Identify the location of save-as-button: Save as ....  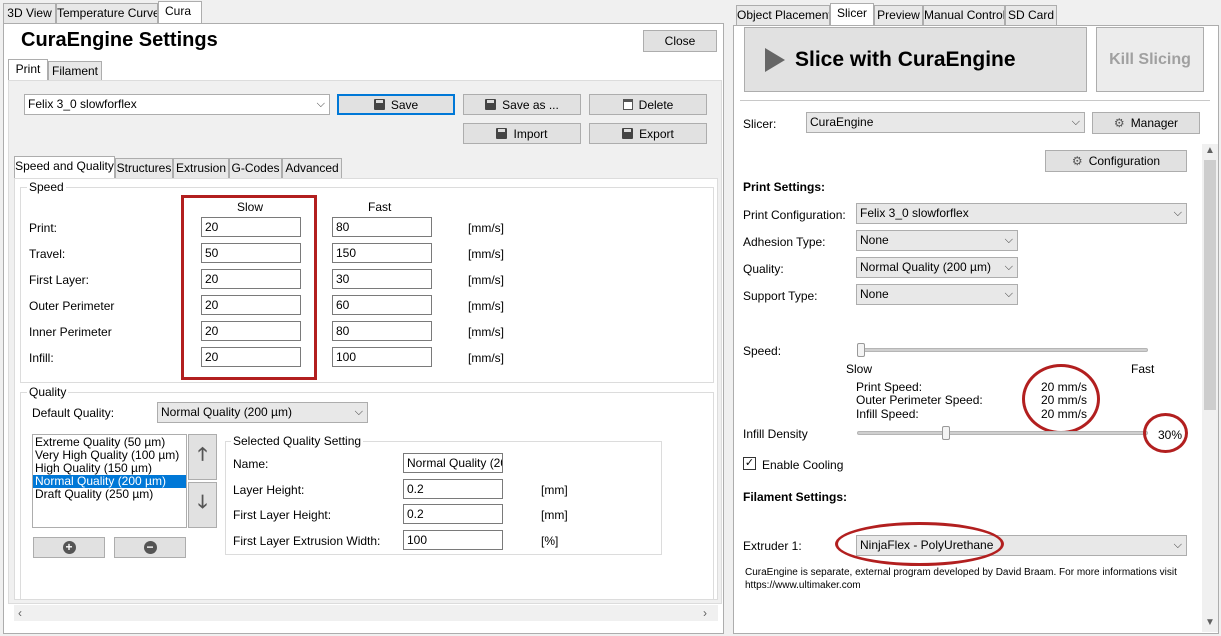
(522, 104).